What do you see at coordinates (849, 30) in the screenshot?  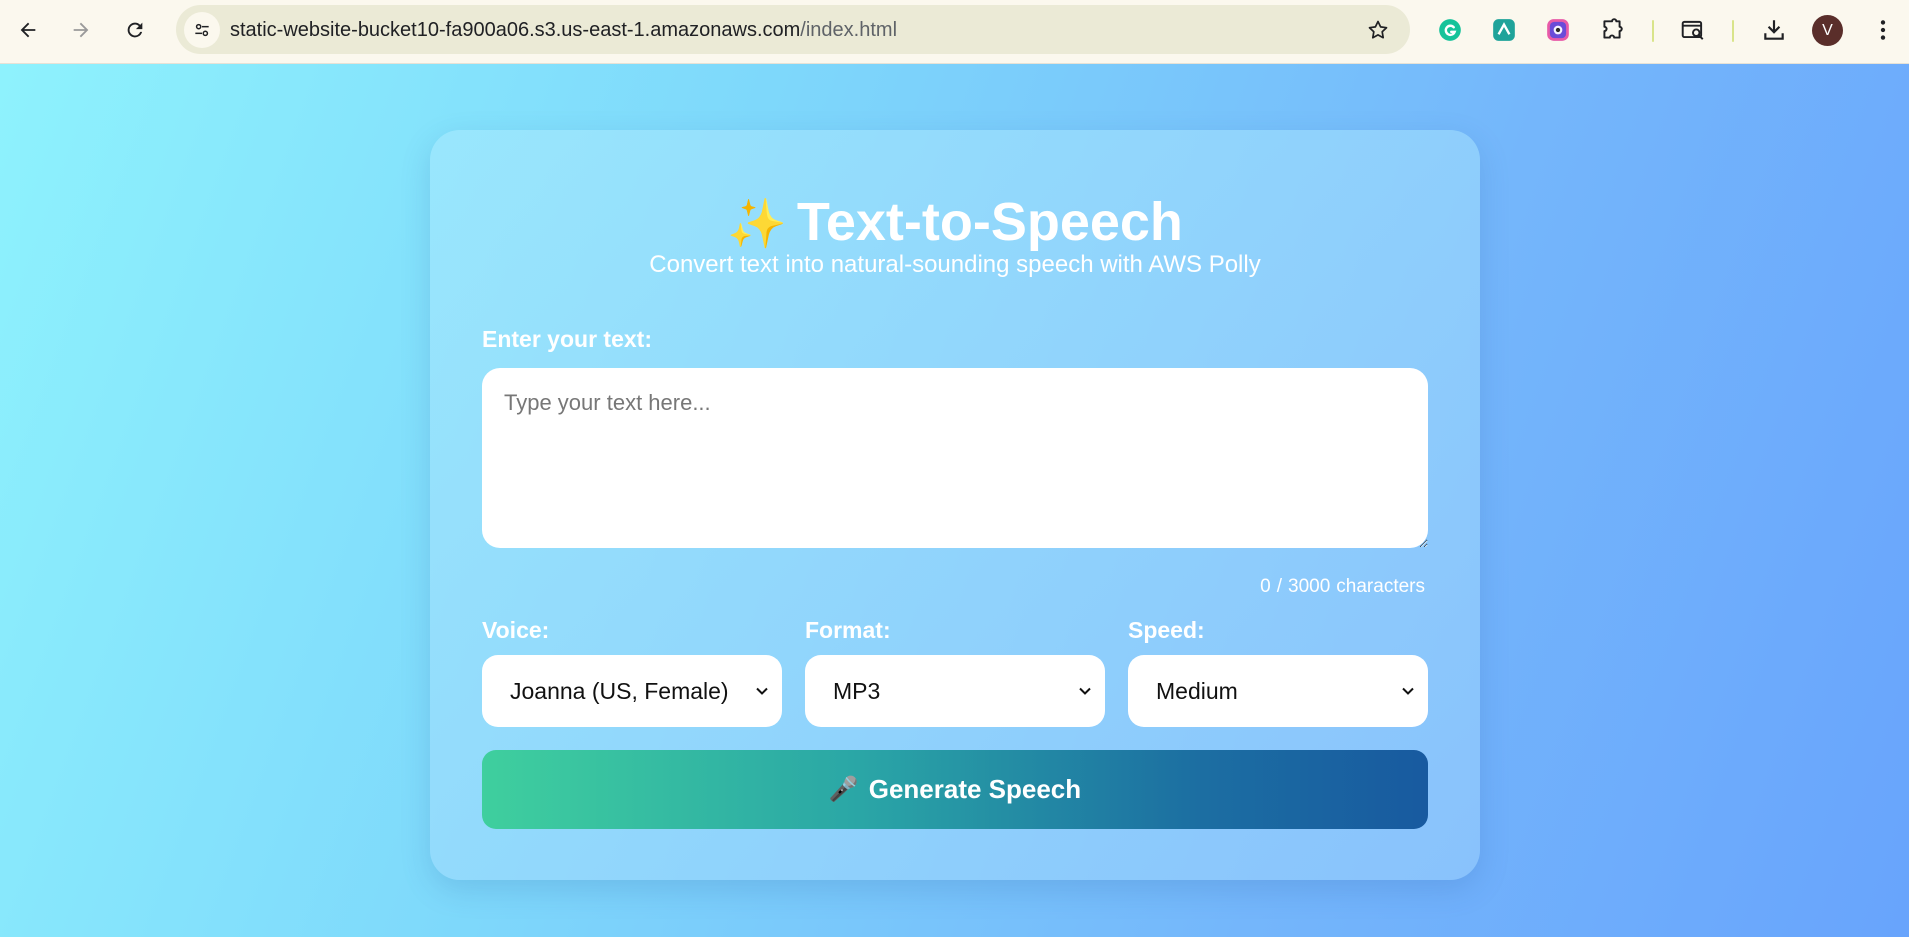 I see `url-path: /index.html` at bounding box center [849, 30].